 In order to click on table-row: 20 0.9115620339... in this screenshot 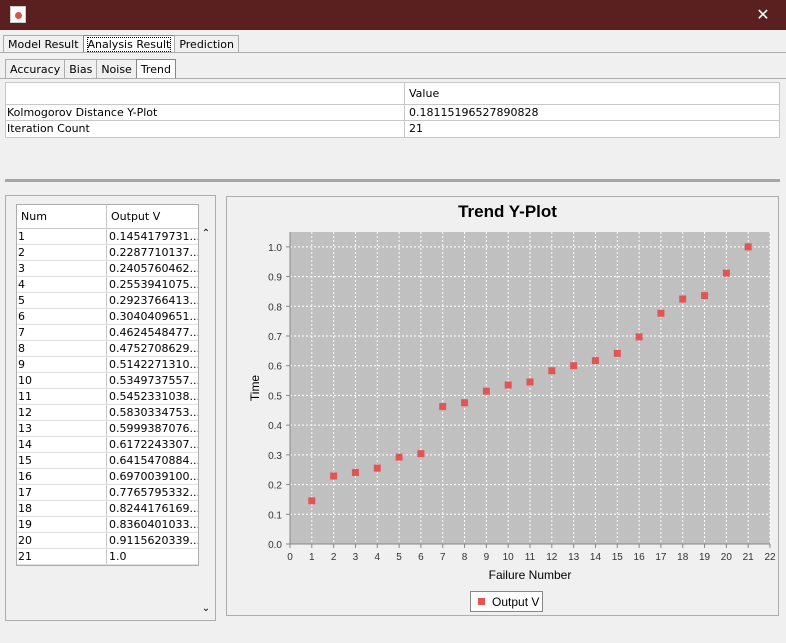, I will do `click(107, 541)`.